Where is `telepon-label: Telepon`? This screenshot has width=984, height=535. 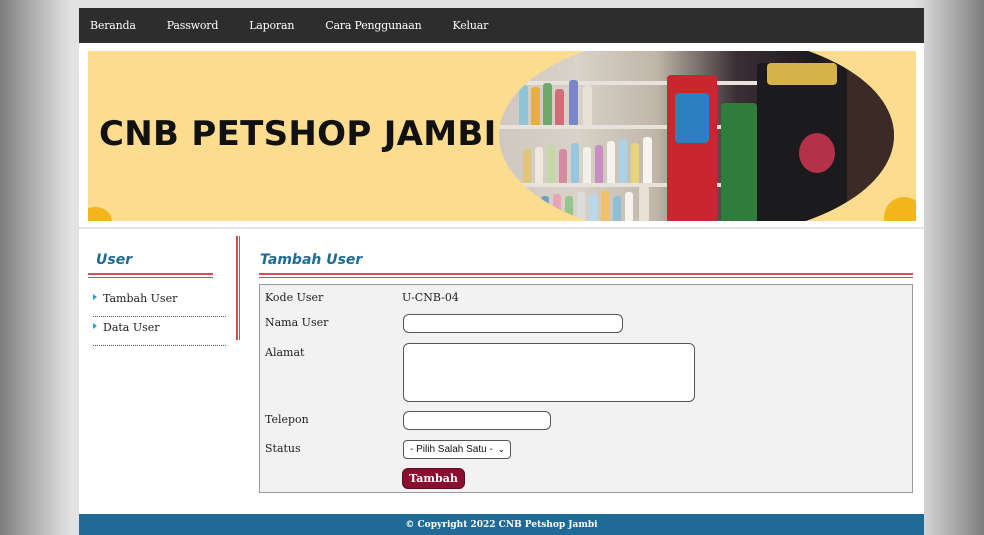
telepon-label: Telepon is located at coordinates (287, 419).